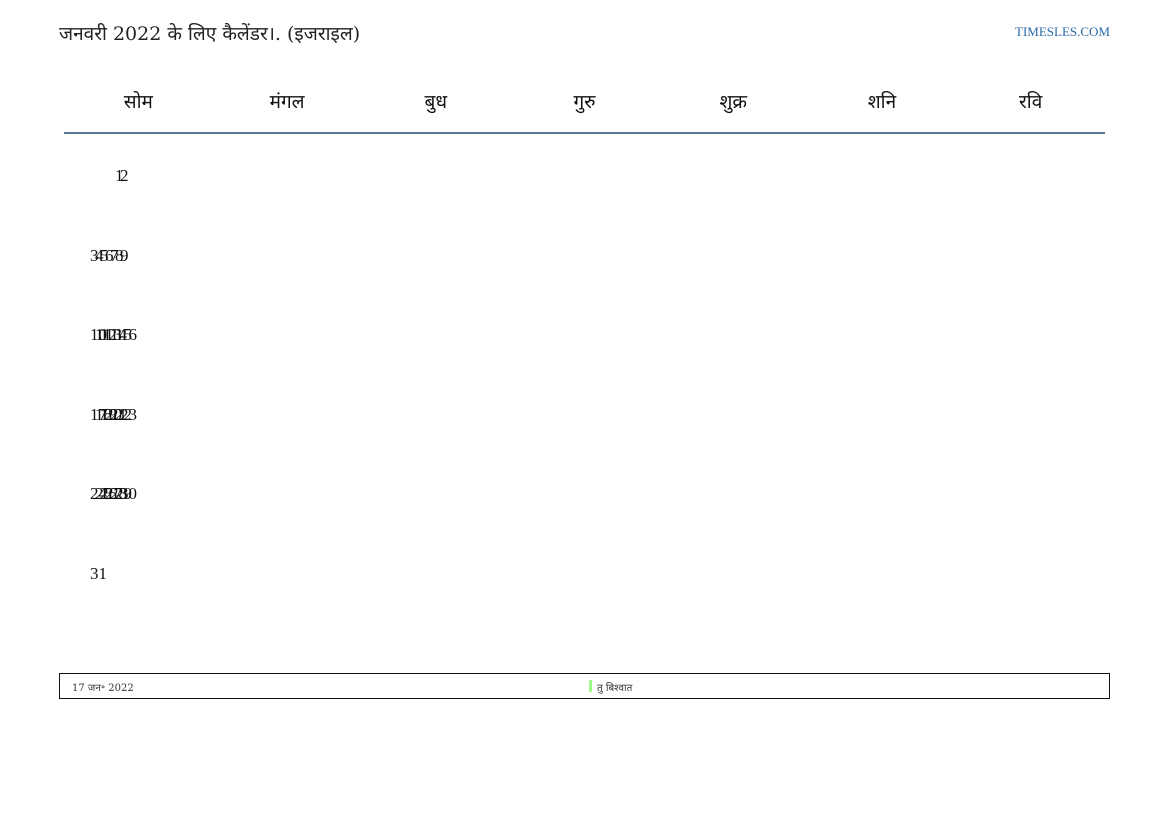 The height and width of the screenshot is (827, 1169). What do you see at coordinates (138, 102) in the screenshot?
I see `weekday-header: सोम` at bounding box center [138, 102].